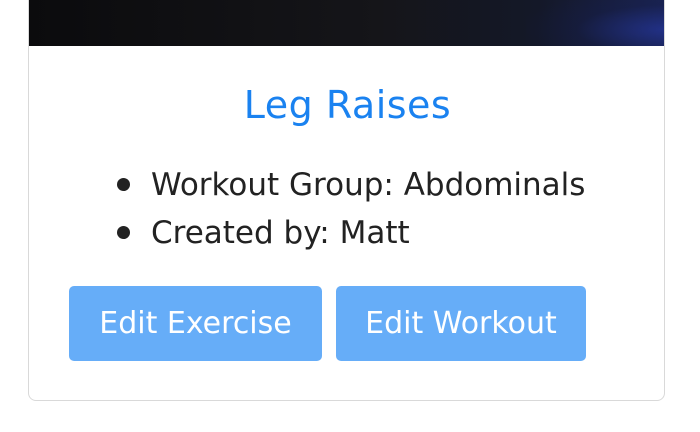  I want to click on list-item: Workout Group: Abdominals, so click(351, 185).